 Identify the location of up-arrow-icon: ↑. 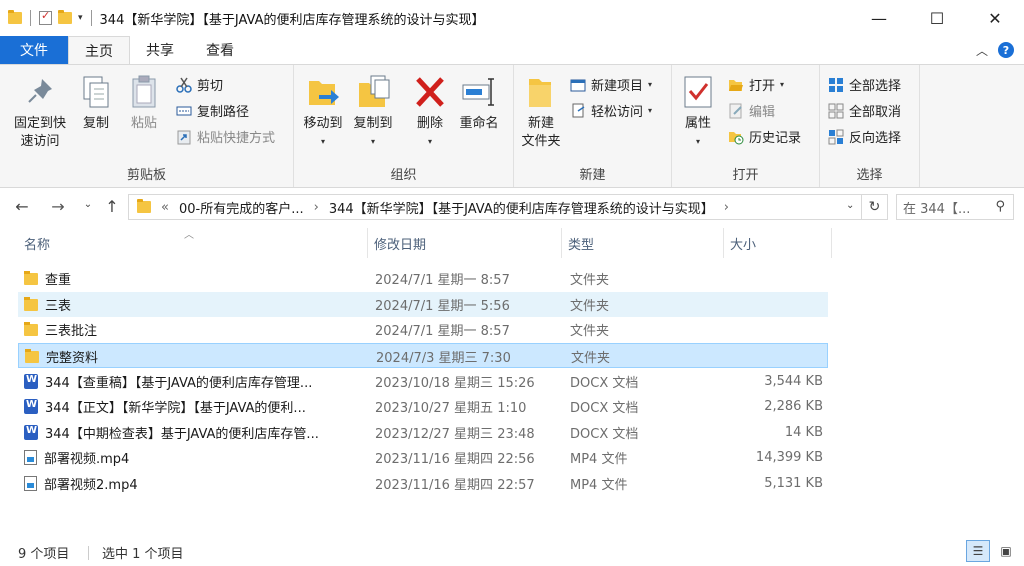
(112, 206).